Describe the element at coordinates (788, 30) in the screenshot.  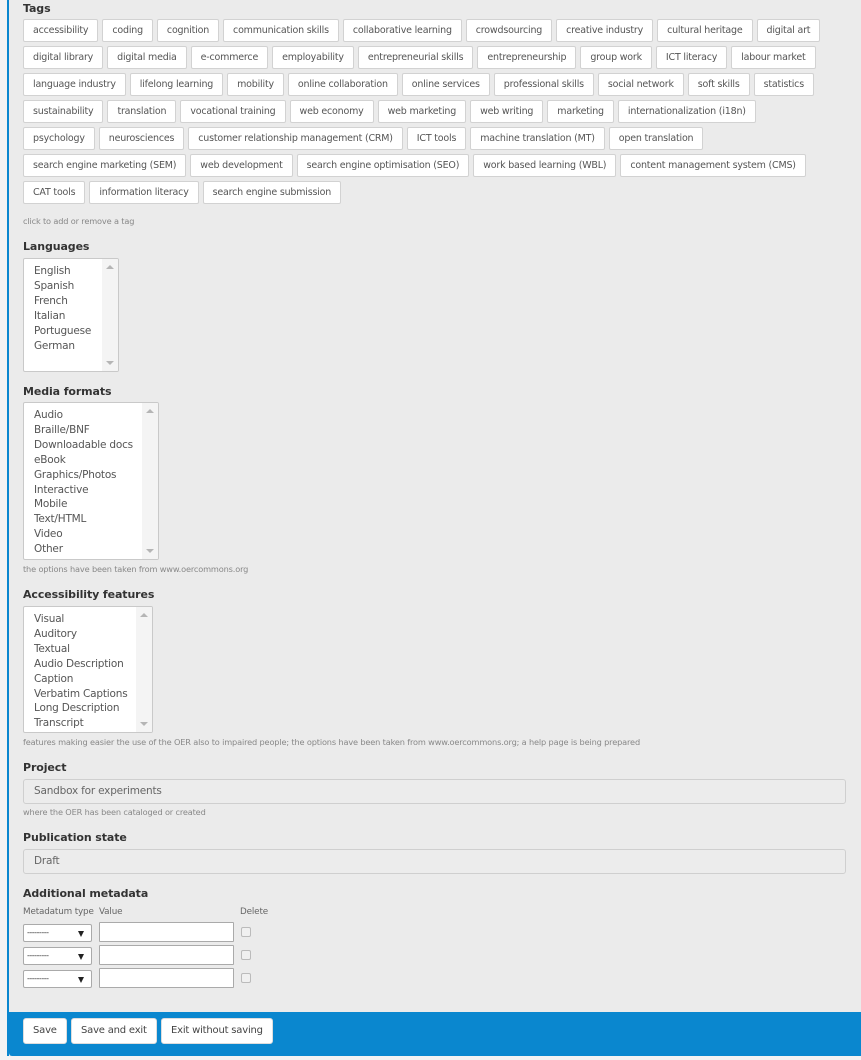
I see `tag-button: digital art` at that location.